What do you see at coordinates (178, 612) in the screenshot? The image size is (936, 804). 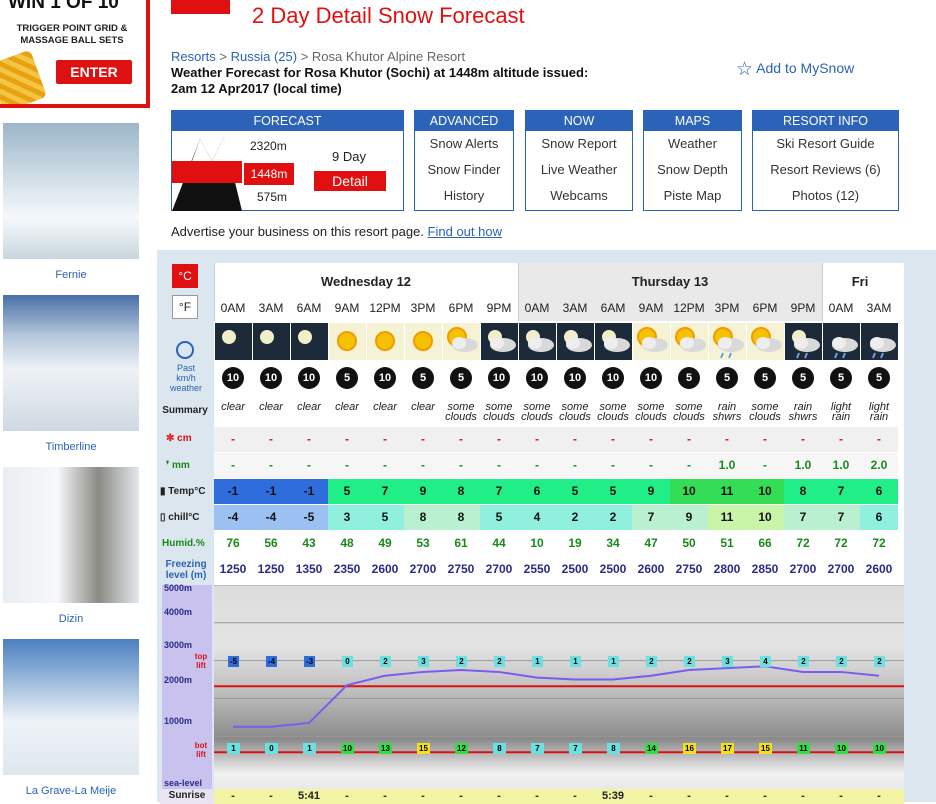 I see `alt-4000: 4000m` at bounding box center [178, 612].